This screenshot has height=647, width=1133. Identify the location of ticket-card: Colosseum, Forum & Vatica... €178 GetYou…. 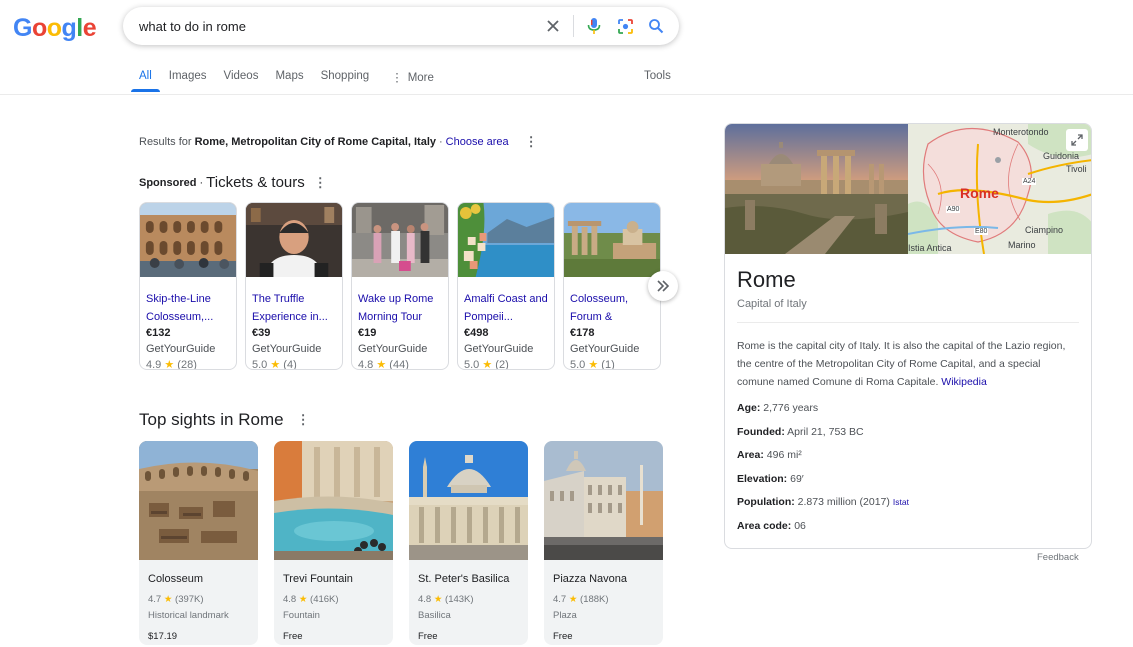
(612, 286).